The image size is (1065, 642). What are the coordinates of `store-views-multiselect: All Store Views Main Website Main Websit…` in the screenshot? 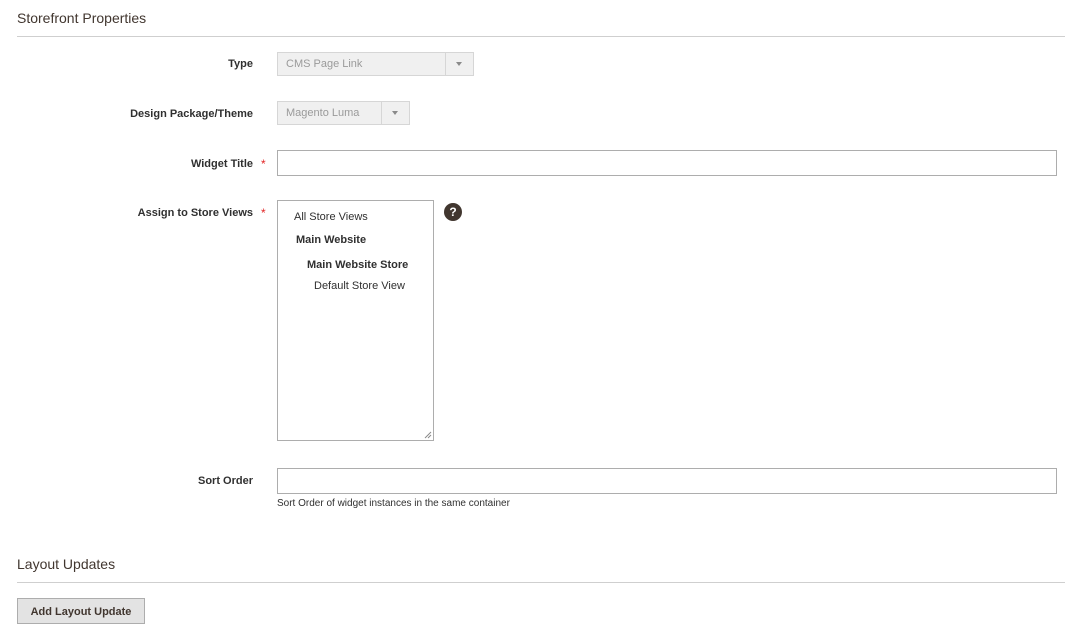 It's located at (355, 320).